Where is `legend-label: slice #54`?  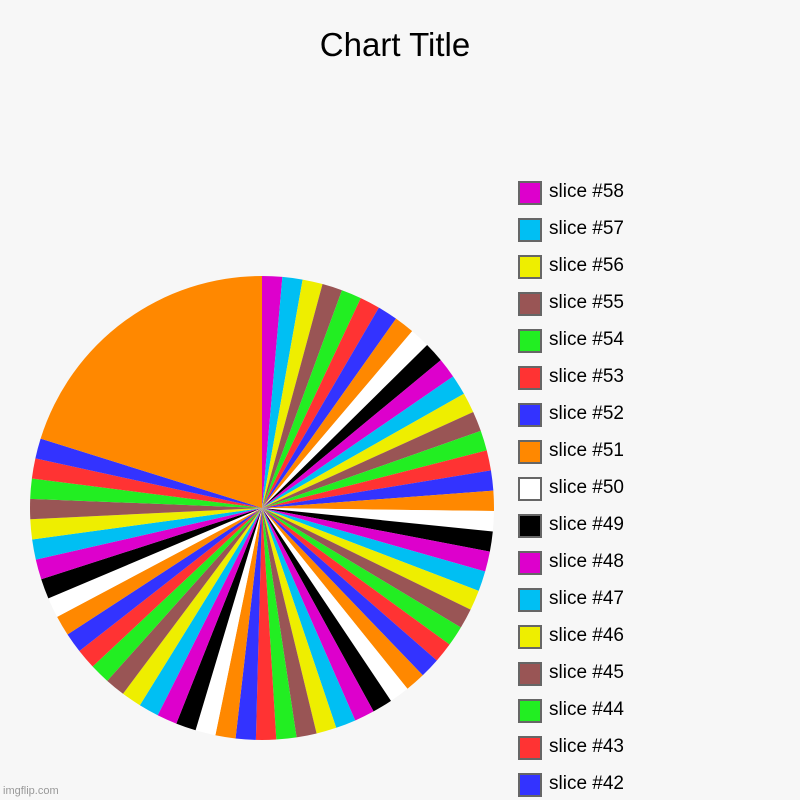 legend-label: slice #54 is located at coordinates (586, 339).